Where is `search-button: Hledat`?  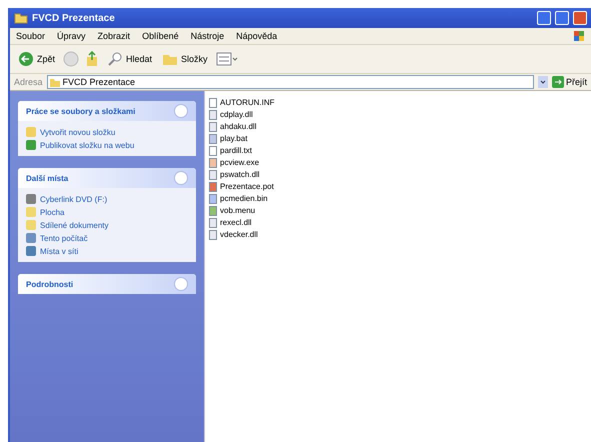 search-button: Hledat is located at coordinates (129, 59).